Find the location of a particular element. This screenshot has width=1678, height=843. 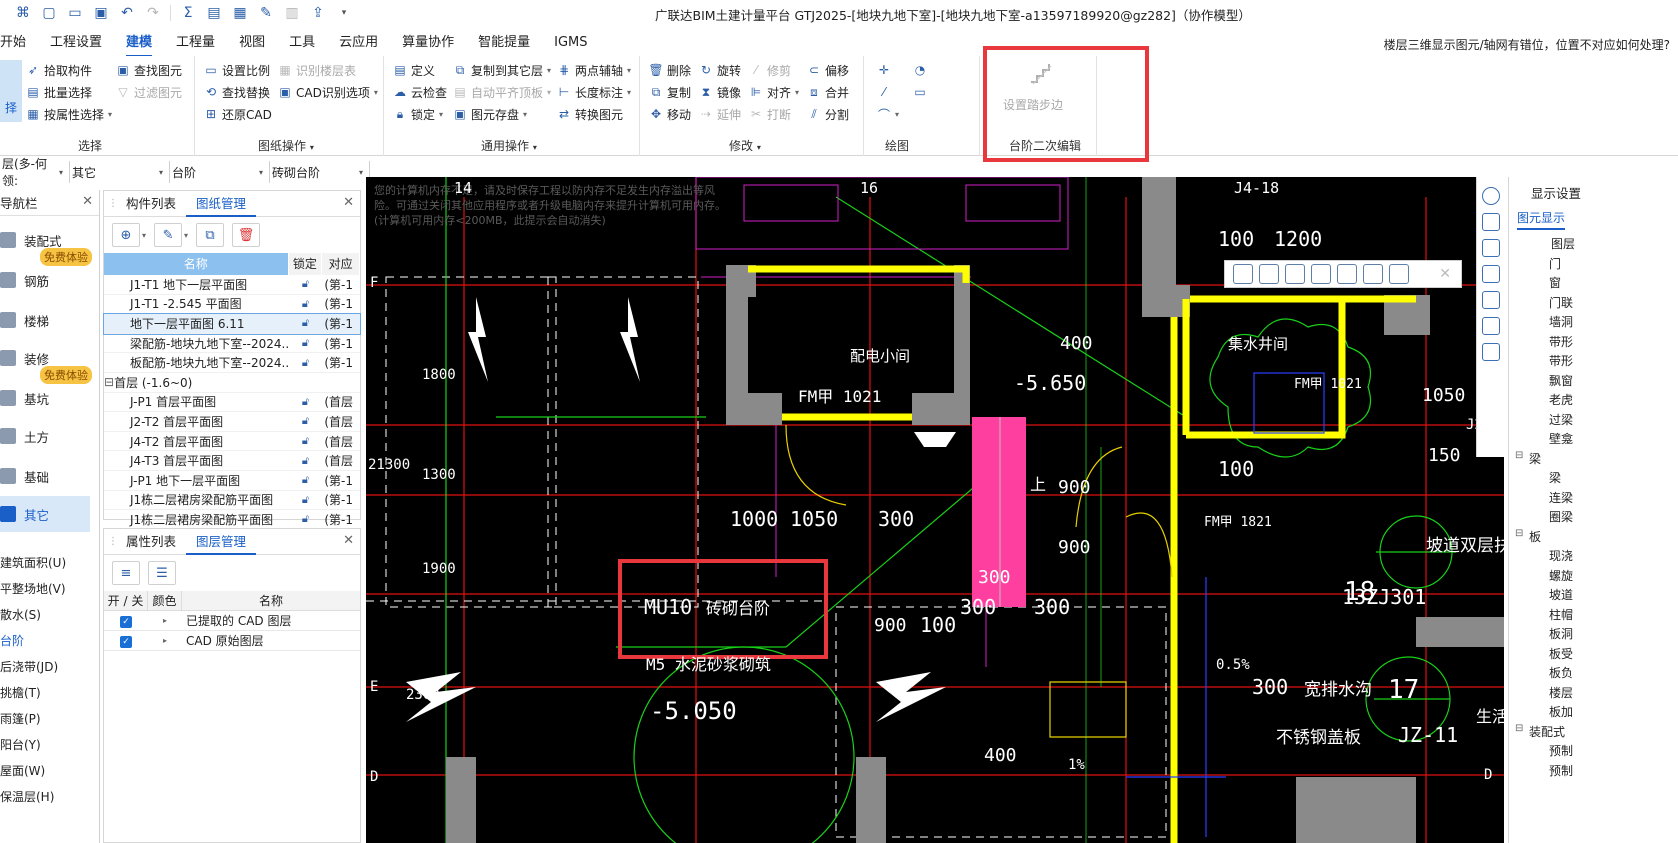

display-settings-icon is located at coordinates (1490, 352).